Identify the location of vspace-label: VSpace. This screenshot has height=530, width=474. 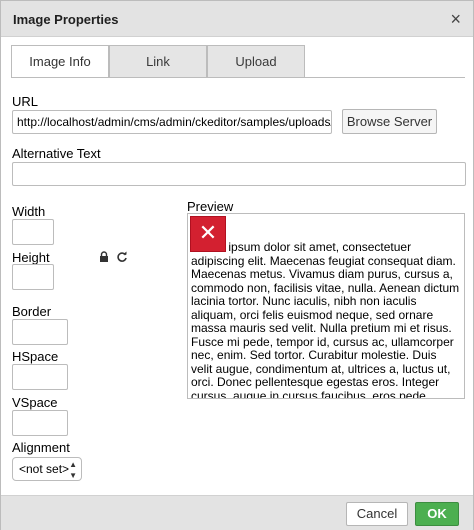
(35, 402).